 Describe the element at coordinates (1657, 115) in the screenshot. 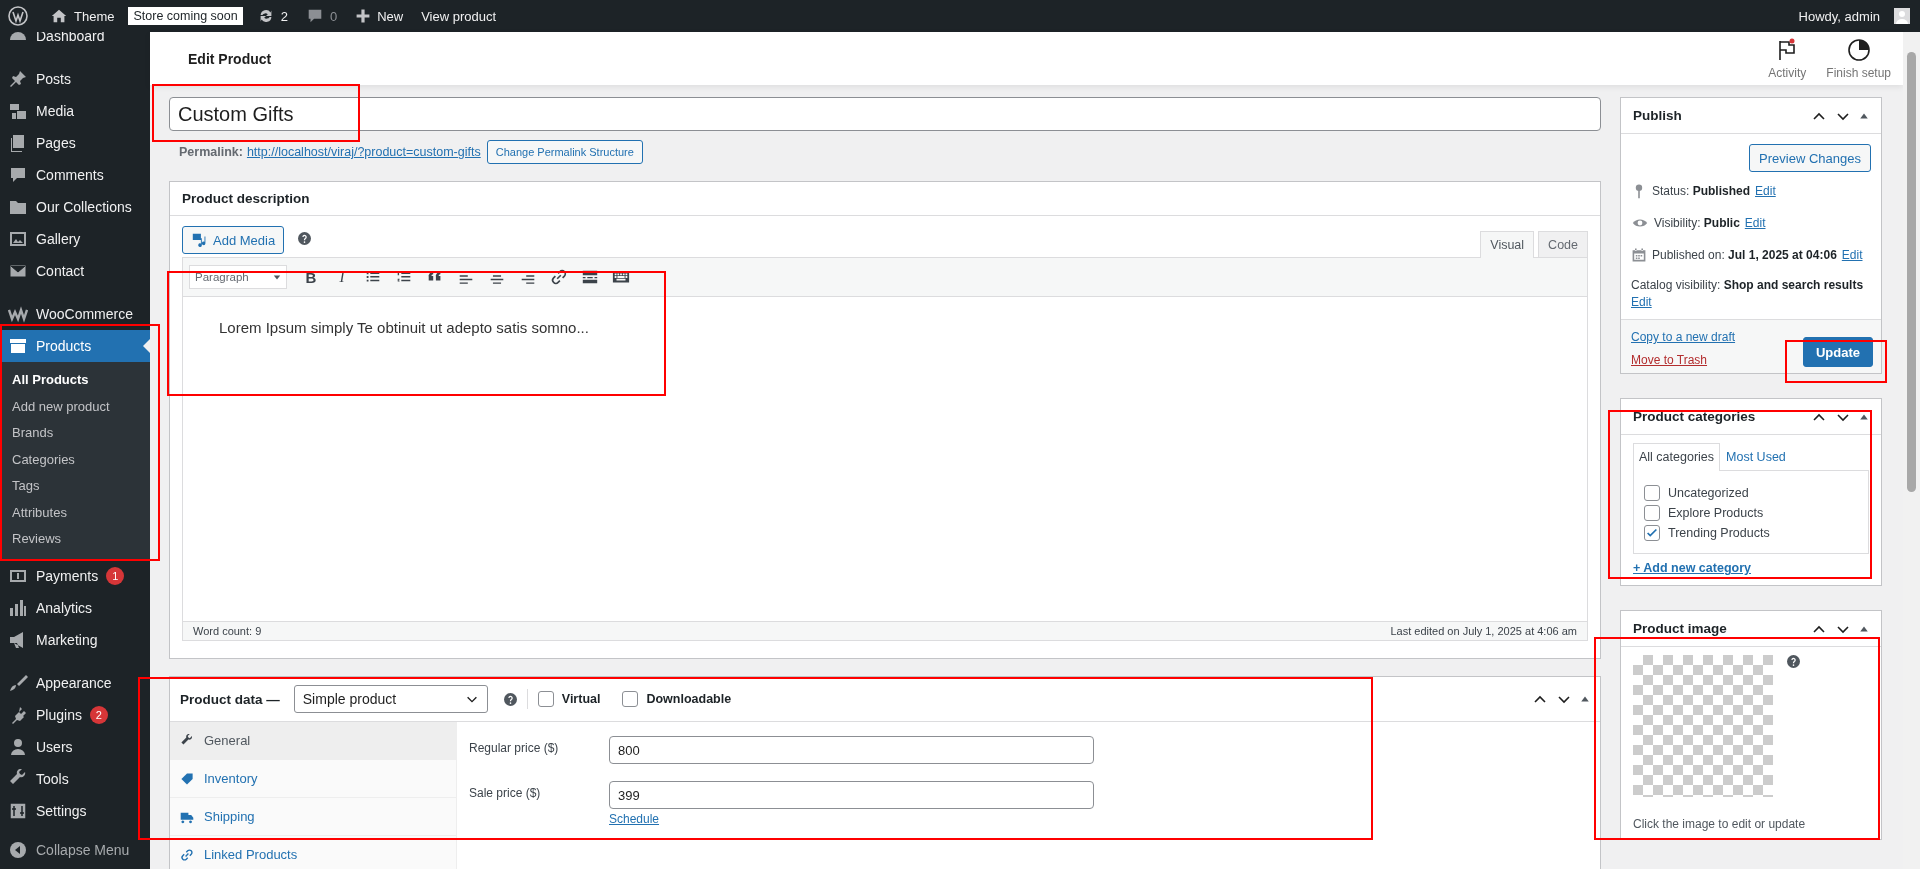

I see `panel-title: Publish` at that location.